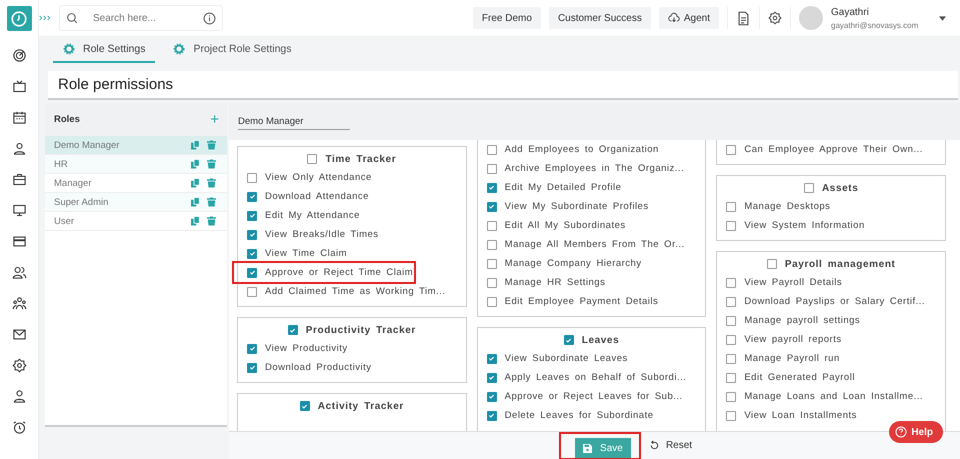 The image size is (960, 459). Describe the element at coordinates (670, 445) in the screenshot. I see `reset-button: Reset` at that location.